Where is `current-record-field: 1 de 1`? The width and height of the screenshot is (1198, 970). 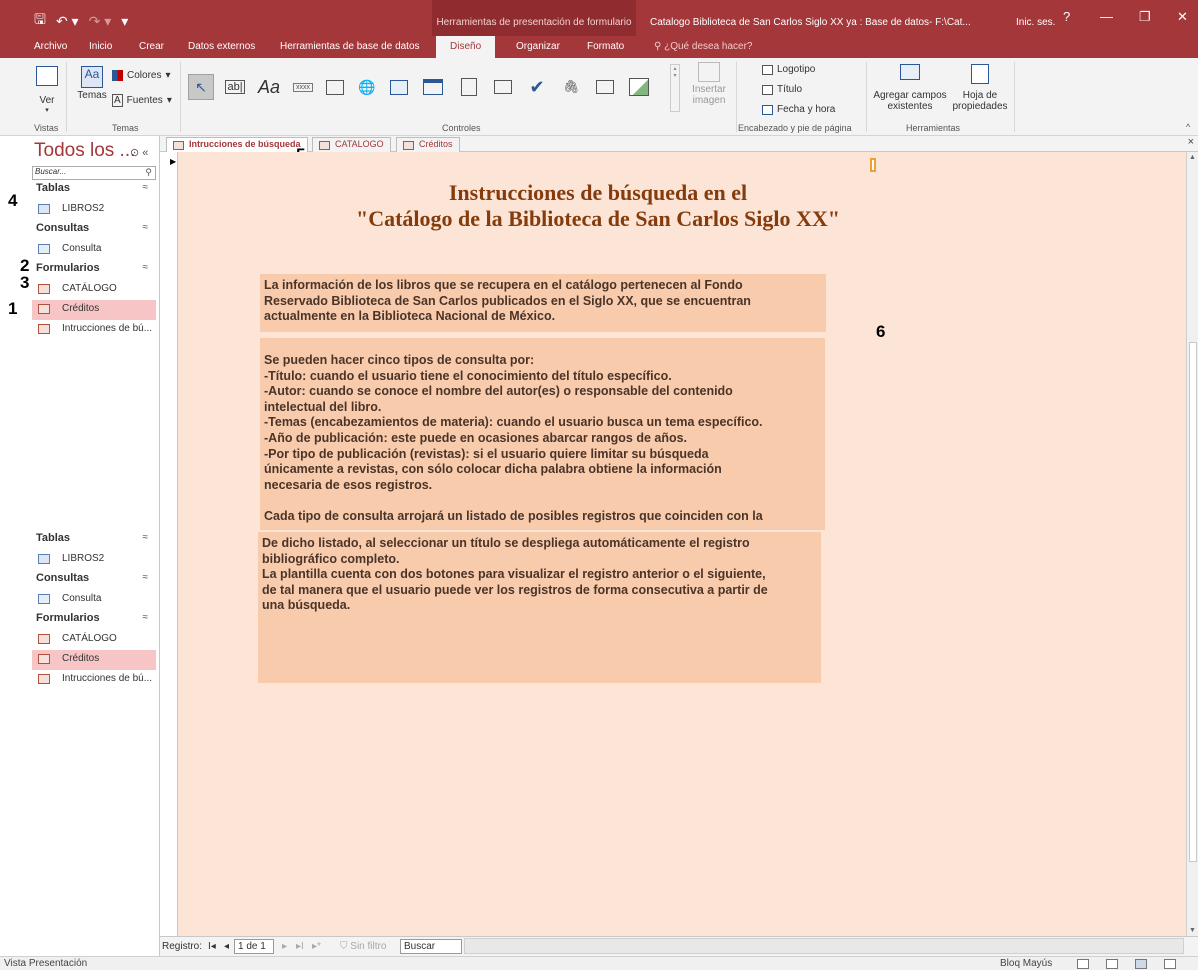 current-record-field: 1 de 1 is located at coordinates (254, 946).